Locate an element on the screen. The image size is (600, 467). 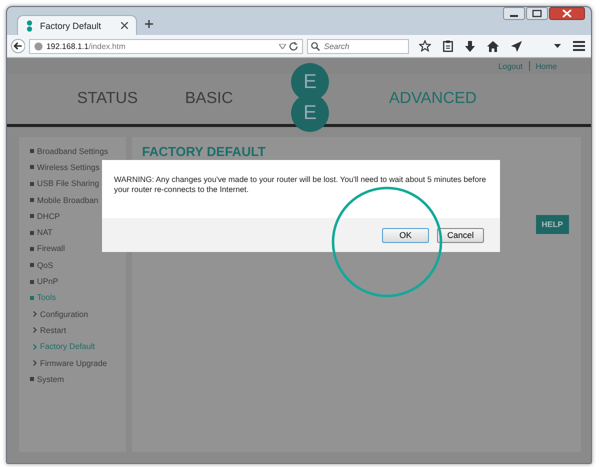
sidebar-item: Broadband Settings is located at coordinates (78, 151).